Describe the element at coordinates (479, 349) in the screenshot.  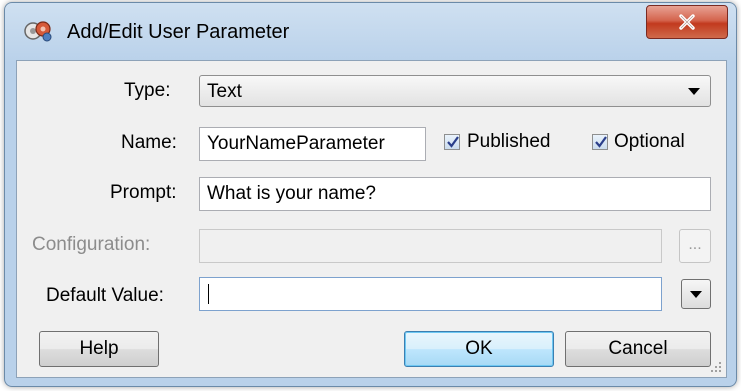
I see `ok-button: OK` at that location.